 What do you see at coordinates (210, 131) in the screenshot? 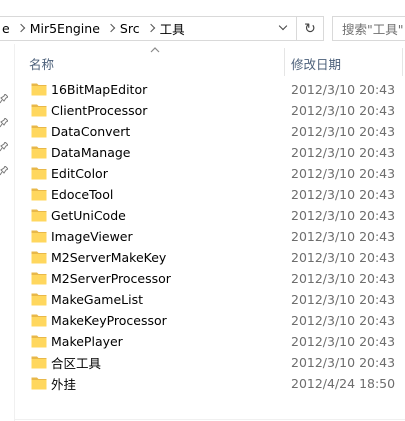
I see `list-item: DataConvert 2012/3/10 20:43` at bounding box center [210, 131].